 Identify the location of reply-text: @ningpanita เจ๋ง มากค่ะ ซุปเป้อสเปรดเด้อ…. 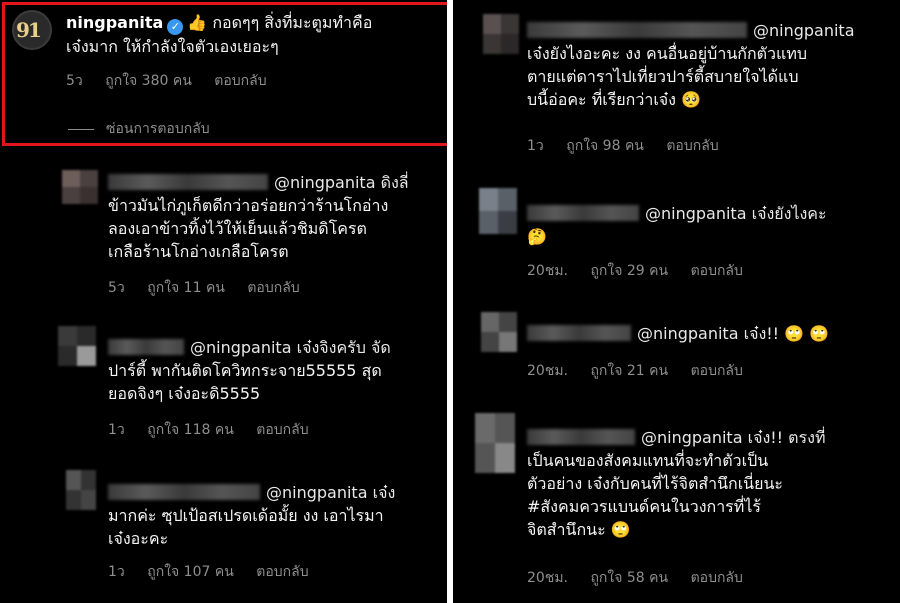
(252, 515).